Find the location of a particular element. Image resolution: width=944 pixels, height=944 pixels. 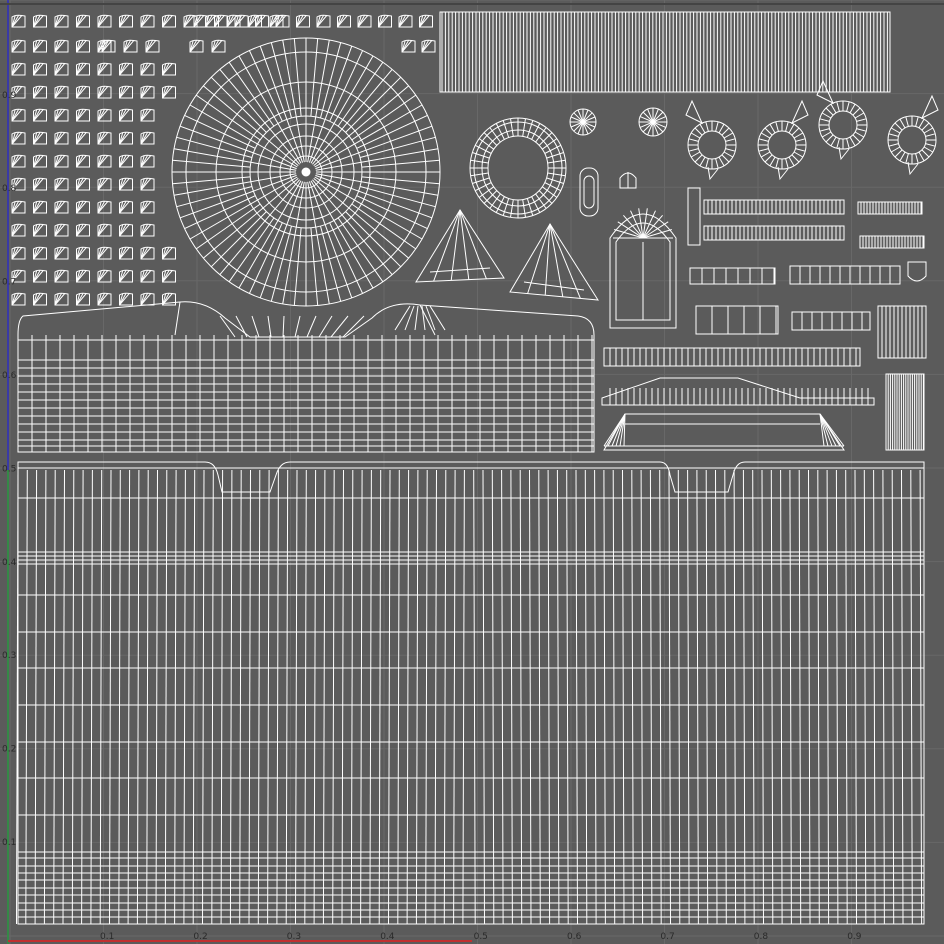

u-axis-label: 0.8 is located at coordinates (761, 937).